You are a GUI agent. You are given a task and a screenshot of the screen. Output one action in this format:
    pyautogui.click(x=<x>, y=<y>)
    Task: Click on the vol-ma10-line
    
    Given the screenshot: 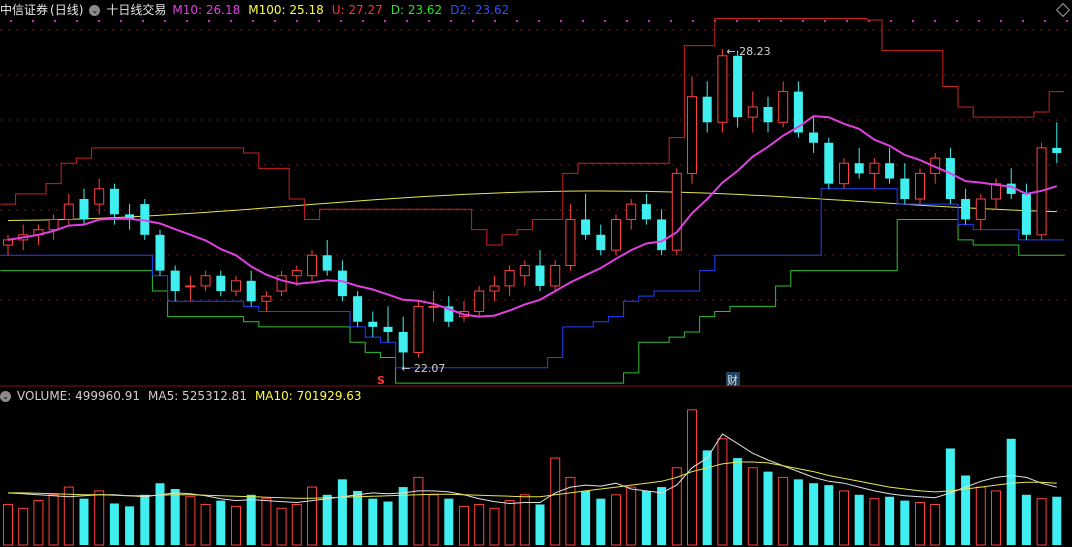 What is the action you would take?
    pyautogui.click(x=532, y=480)
    